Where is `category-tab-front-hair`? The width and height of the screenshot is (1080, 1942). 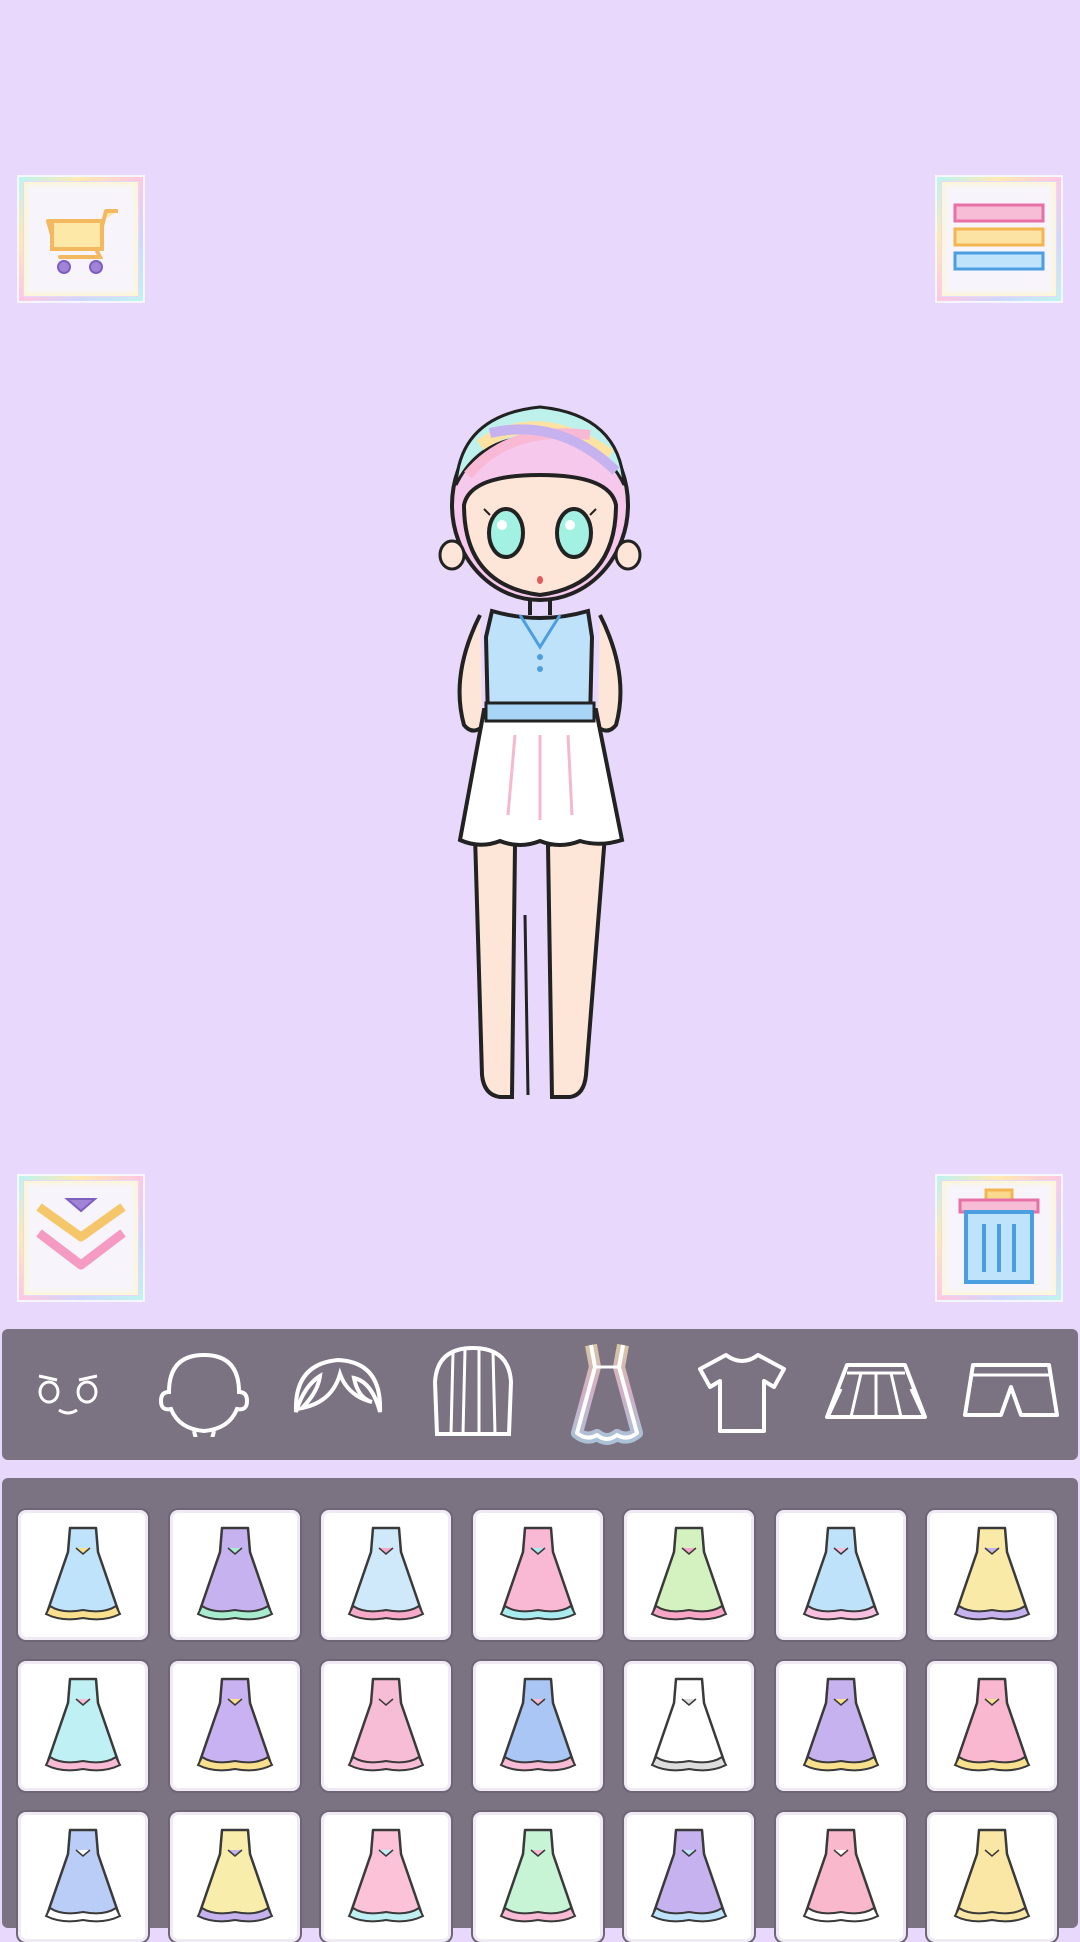 category-tab-front-hair is located at coordinates (338, 1395).